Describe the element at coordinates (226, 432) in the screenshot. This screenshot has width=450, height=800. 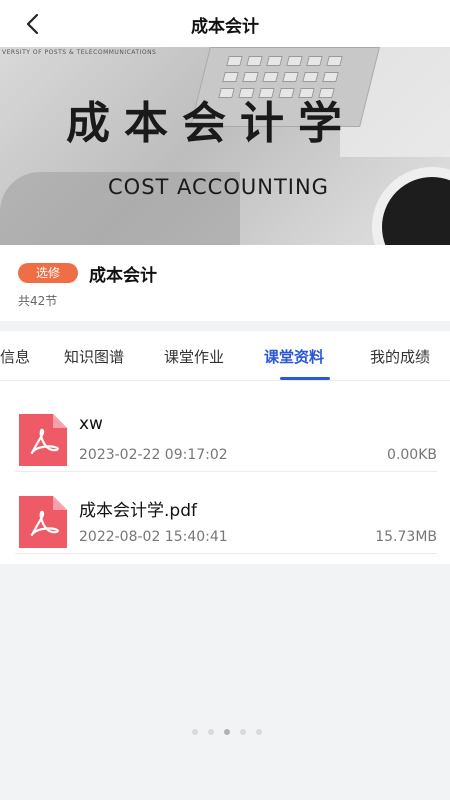
I see `file-row: xw 2023-02-22 09:17:02 0.00KB` at that location.